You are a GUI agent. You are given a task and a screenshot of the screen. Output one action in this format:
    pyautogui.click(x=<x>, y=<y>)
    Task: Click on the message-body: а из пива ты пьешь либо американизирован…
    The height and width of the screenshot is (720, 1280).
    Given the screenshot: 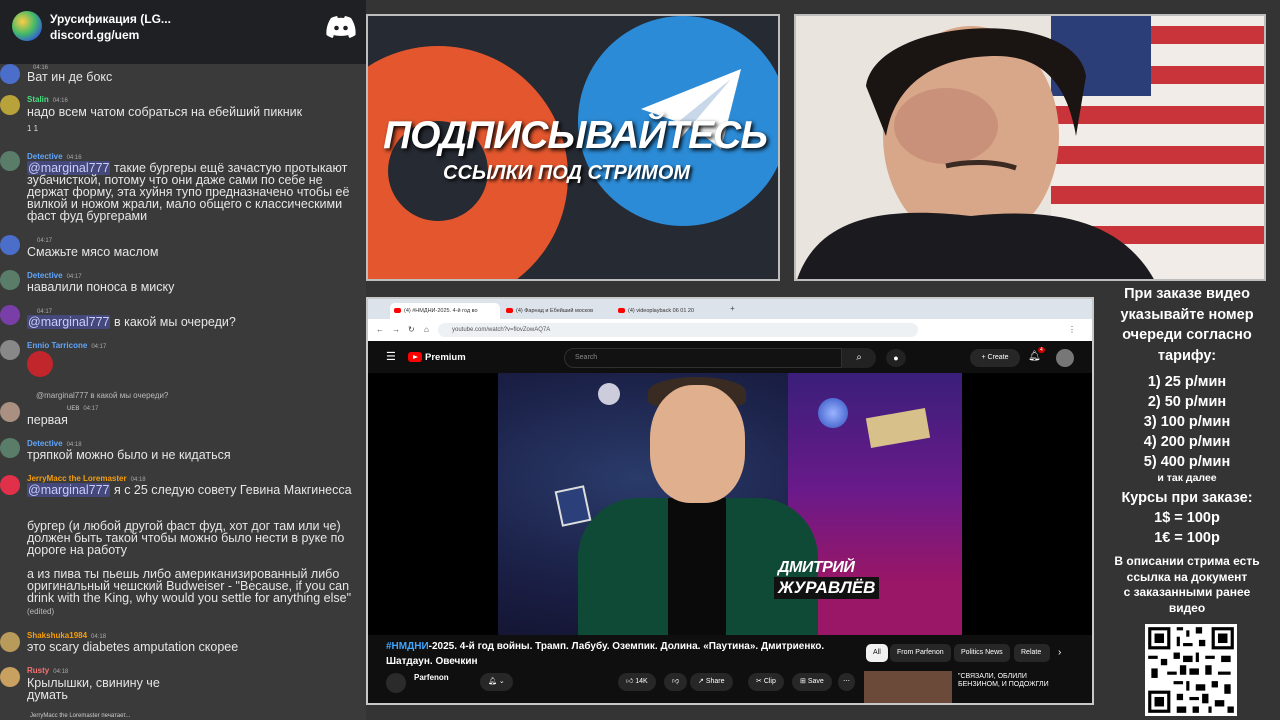 What is the action you would take?
    pyautogui.click(x=189, y=586)
    